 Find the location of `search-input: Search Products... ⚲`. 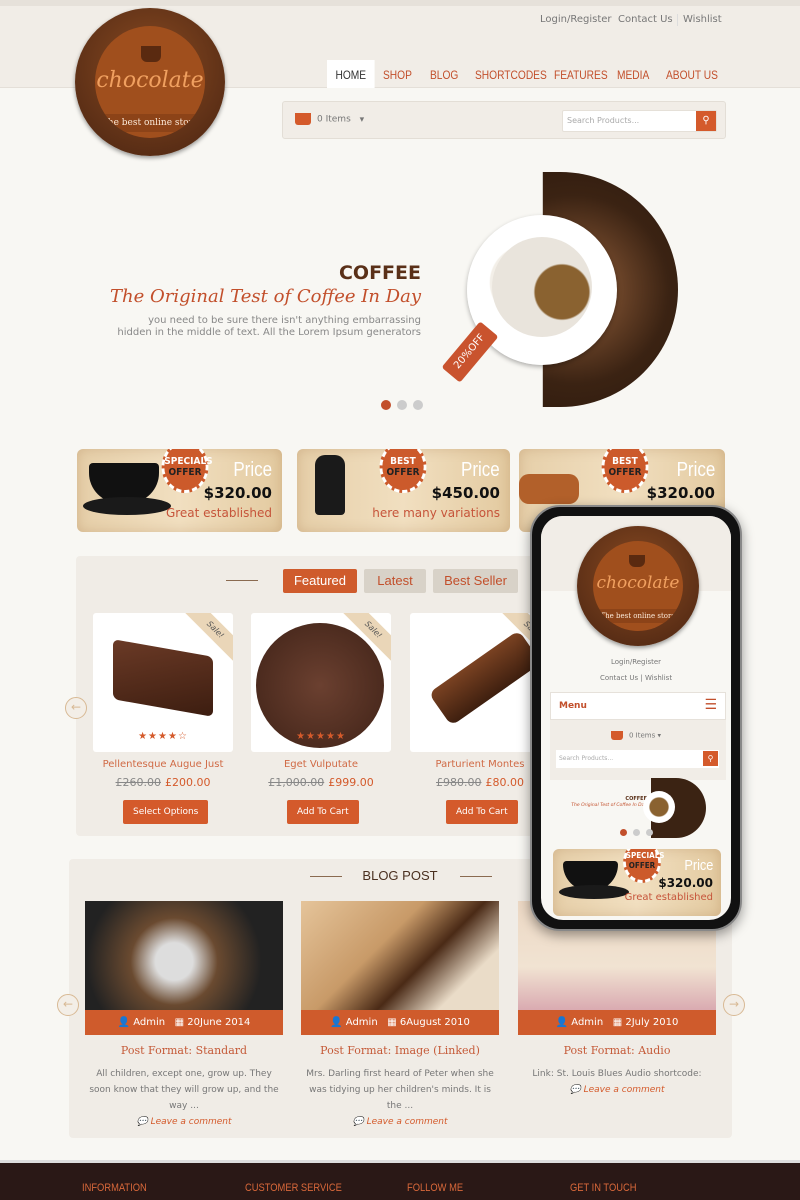

search-input: Search Products... ⚲ is located at coordinates (639, 121).